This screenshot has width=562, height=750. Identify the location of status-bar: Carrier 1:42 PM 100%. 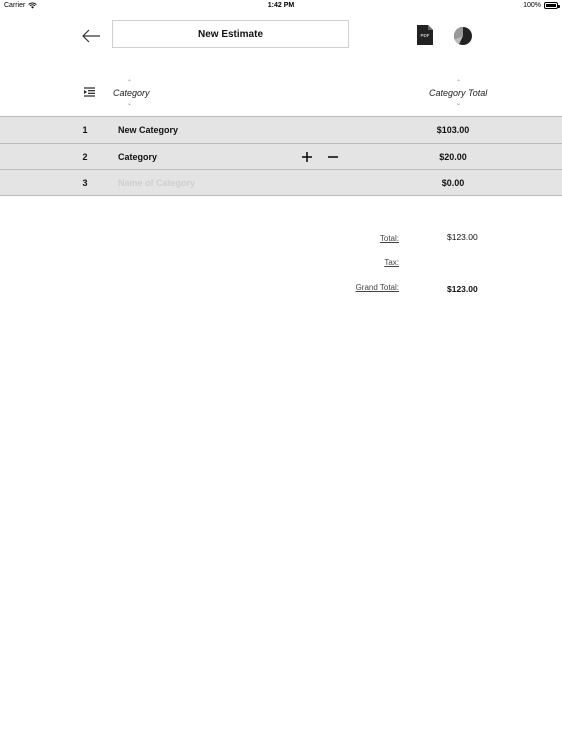
(281, 6).